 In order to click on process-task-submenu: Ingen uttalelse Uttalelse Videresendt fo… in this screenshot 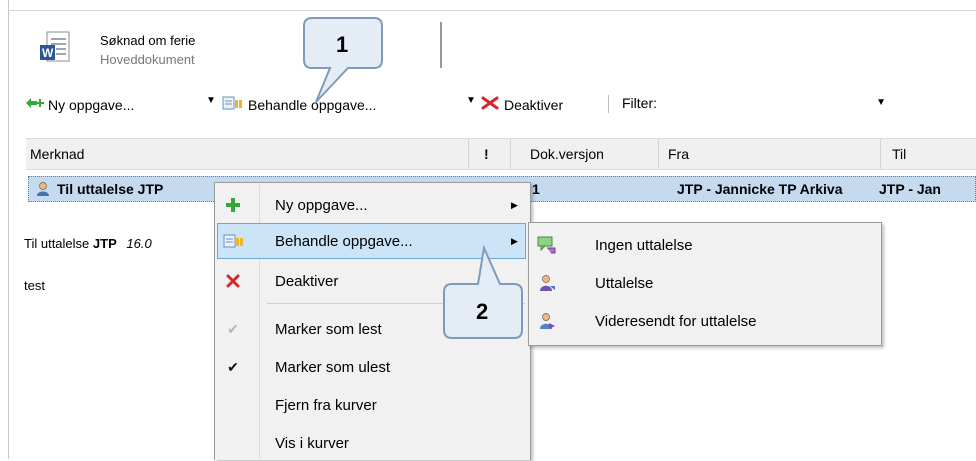, I will do `click(705, 284)`.